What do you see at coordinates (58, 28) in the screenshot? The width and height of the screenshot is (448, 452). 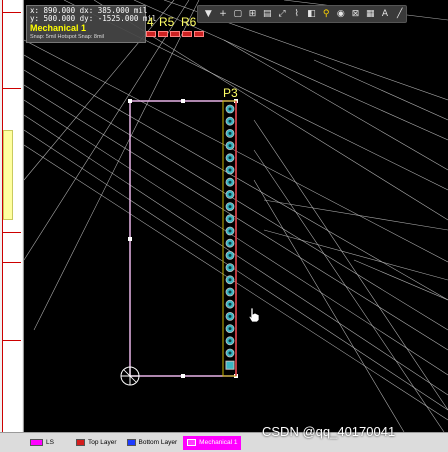 I see `current-layer: Mechanical 1` at bounding box center [58, 28].